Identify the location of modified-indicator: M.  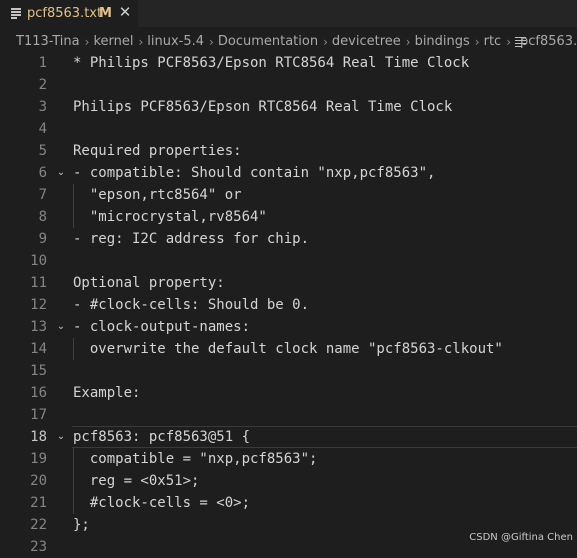
(105, 13).